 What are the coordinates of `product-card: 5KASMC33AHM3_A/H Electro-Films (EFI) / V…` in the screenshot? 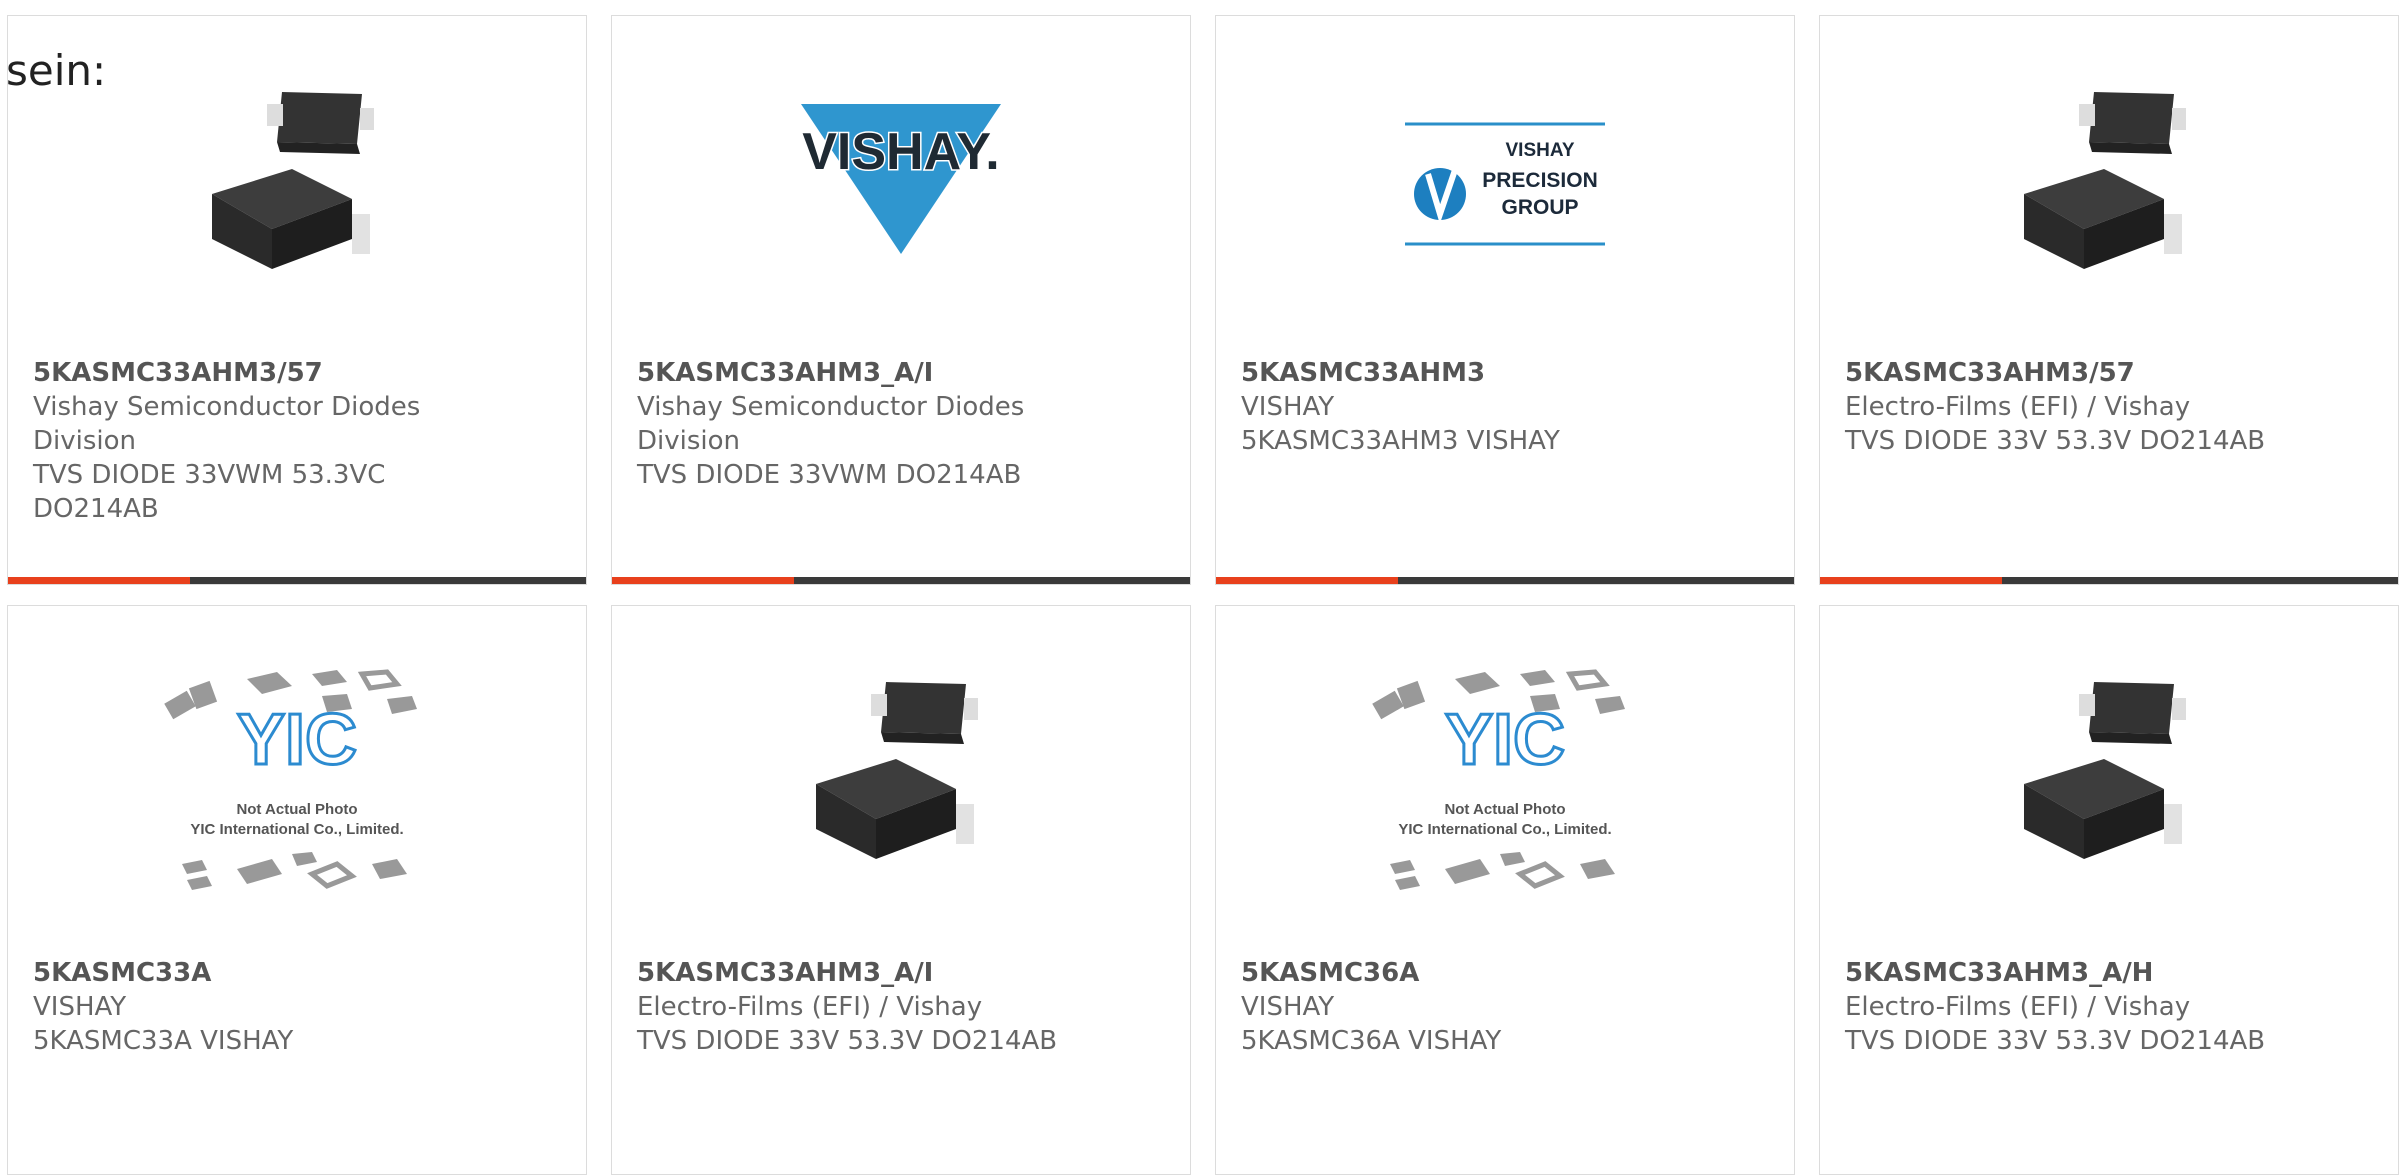 It's located at (2109, 890).